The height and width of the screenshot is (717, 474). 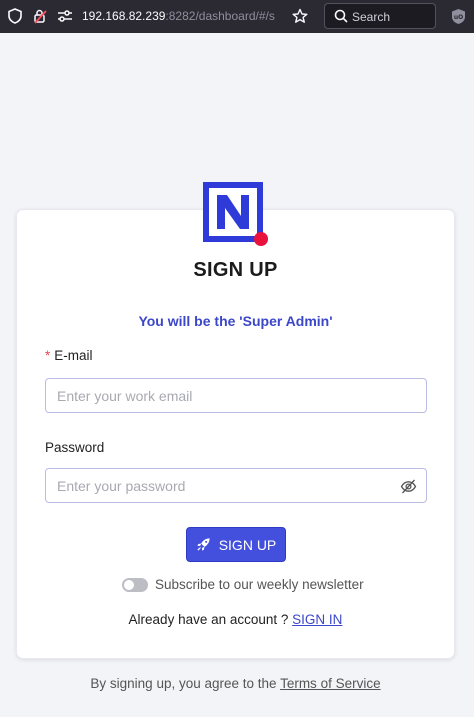 What do you see at coordinates (48, 355) in the screenshot?
I see `required-mark: *` at bounding box center [48, 355].